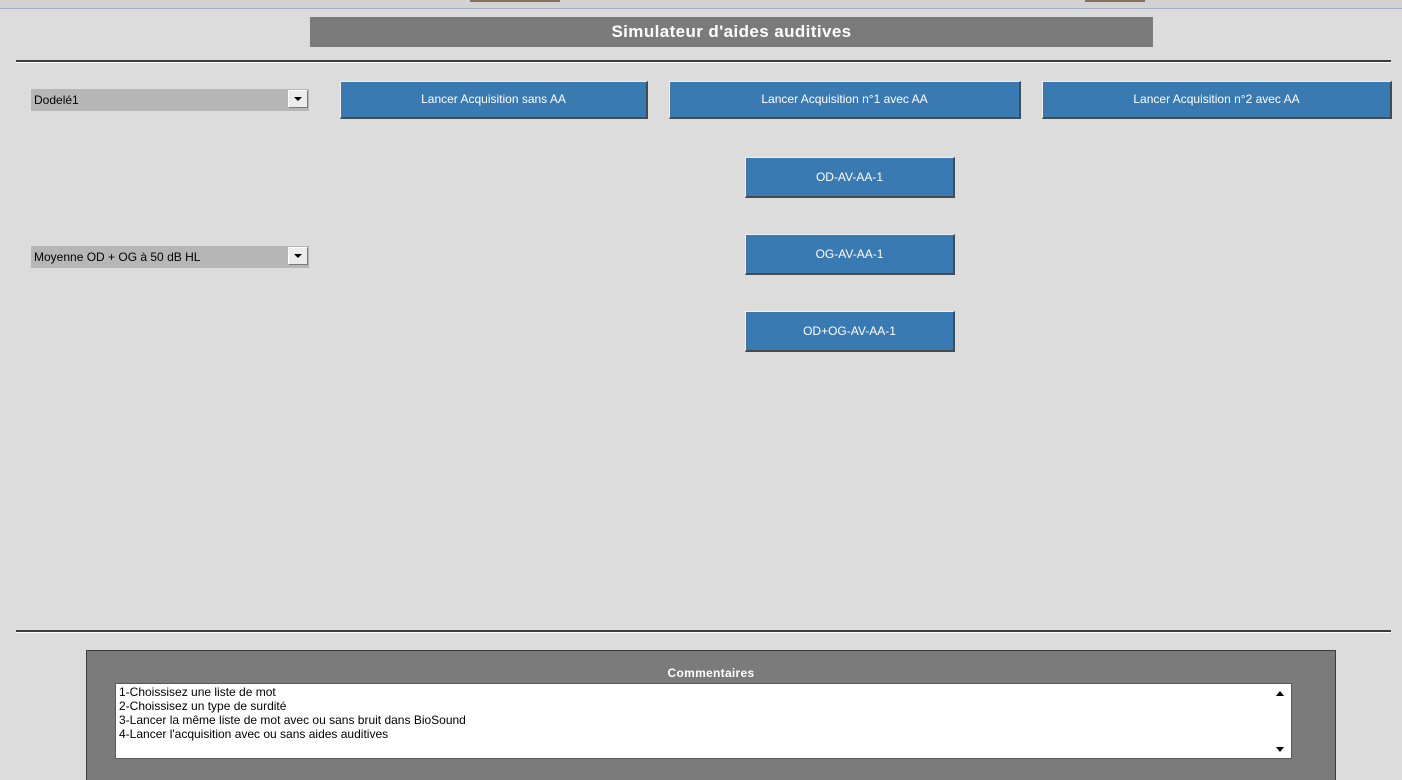  What do you see at coordinates (701, 4) in the screenshot?
I see `window-top-edge` at bounding box center [701, 4].